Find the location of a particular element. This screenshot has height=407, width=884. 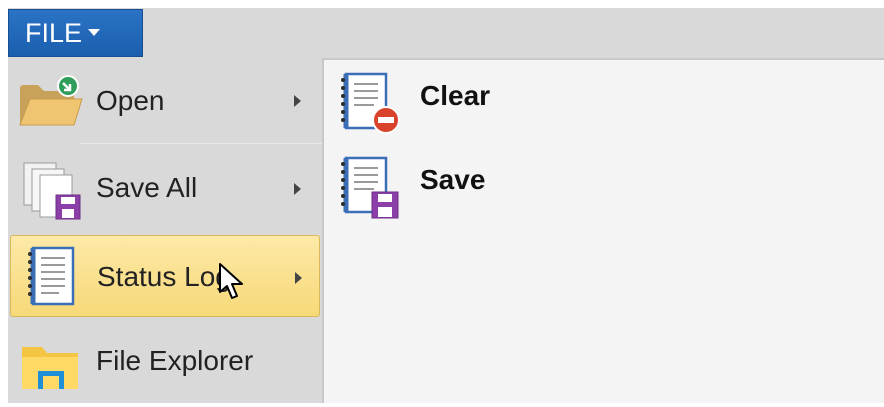

file-menu-label: FILE is located at coordinates (54, 33).